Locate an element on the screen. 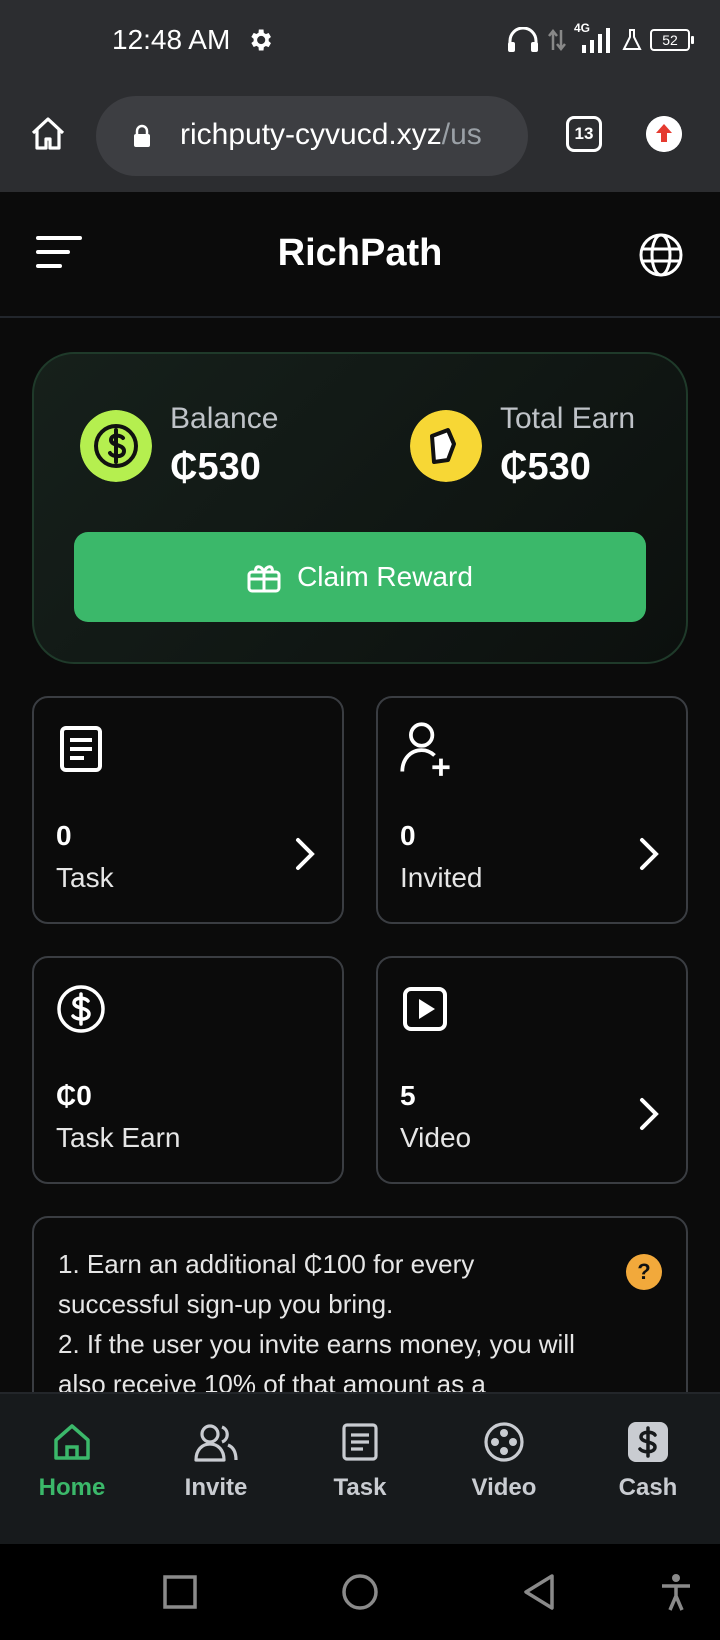  system-icons: 4G 52 is located at coordinates (600, 39).